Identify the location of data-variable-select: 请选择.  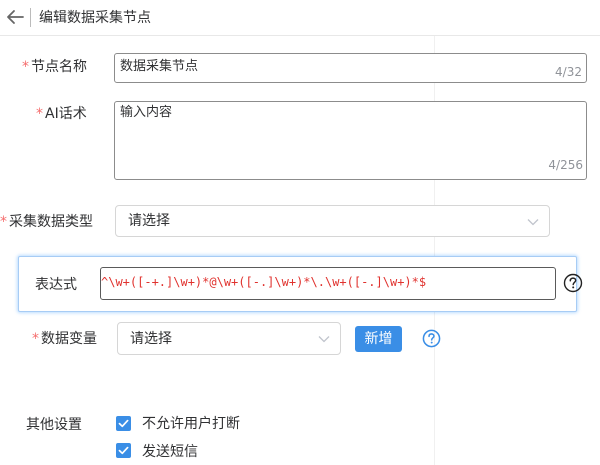
(229, 338).